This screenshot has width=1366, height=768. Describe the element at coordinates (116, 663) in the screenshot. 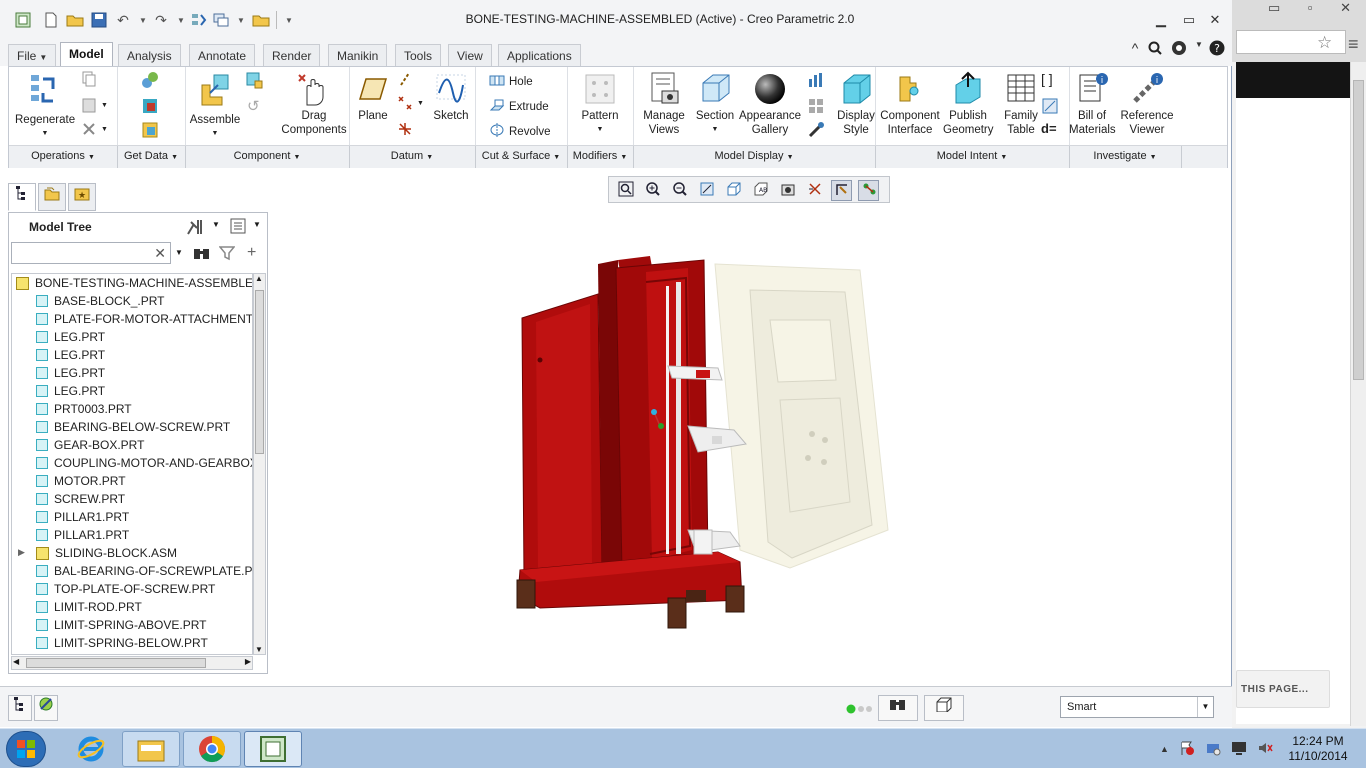

I see `tree-hscroll-thumb` at that location.